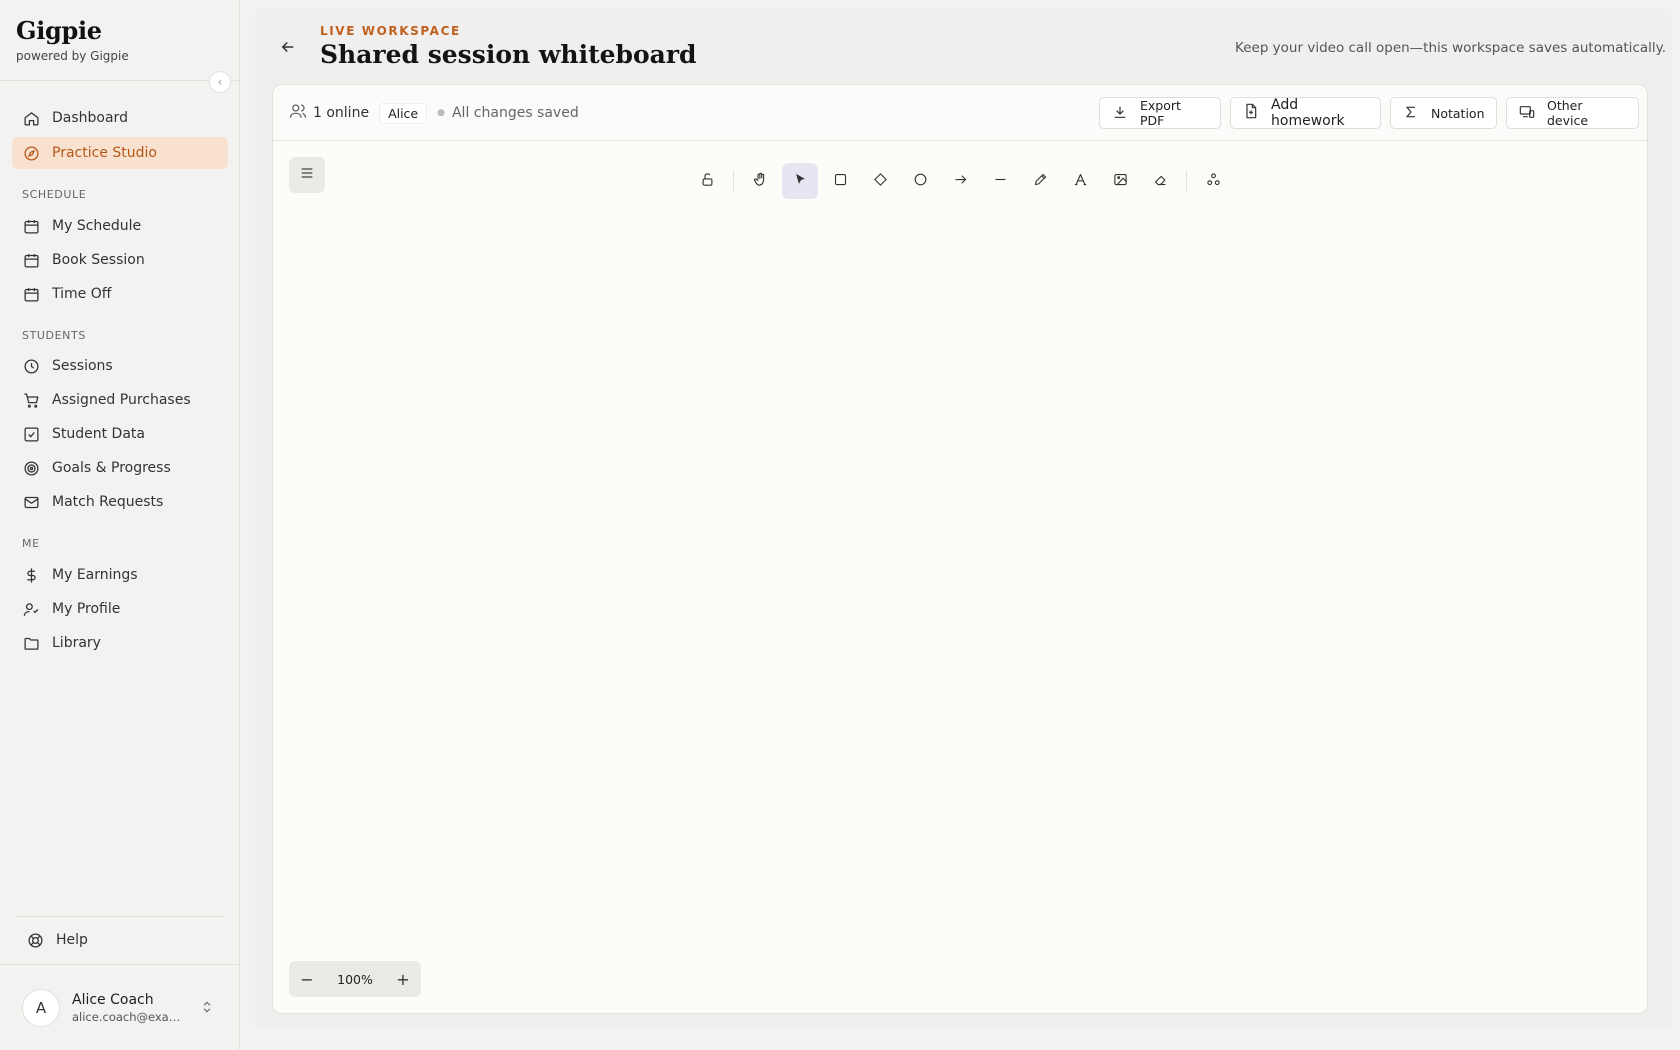 This screenshot has height=1050, width=1680. I want to click on user-icon, so click(31, 609).